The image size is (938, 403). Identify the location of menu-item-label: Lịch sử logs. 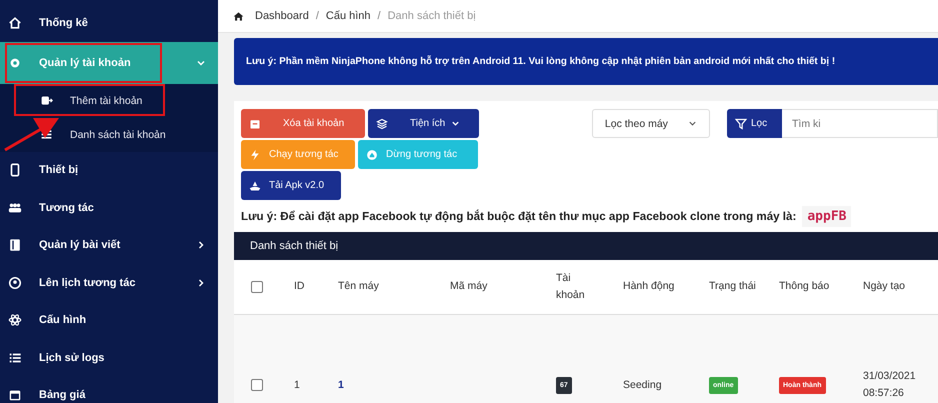
(71, 358).